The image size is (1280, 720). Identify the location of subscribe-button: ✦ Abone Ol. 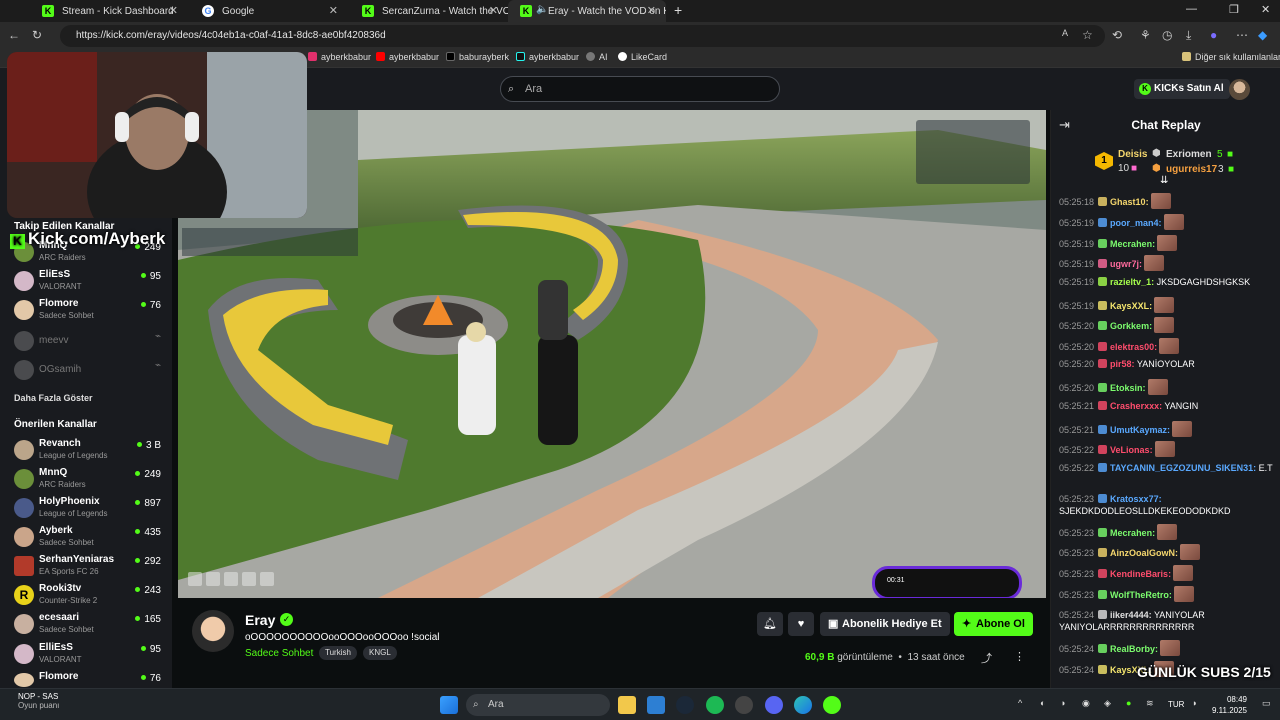
(993, 624).